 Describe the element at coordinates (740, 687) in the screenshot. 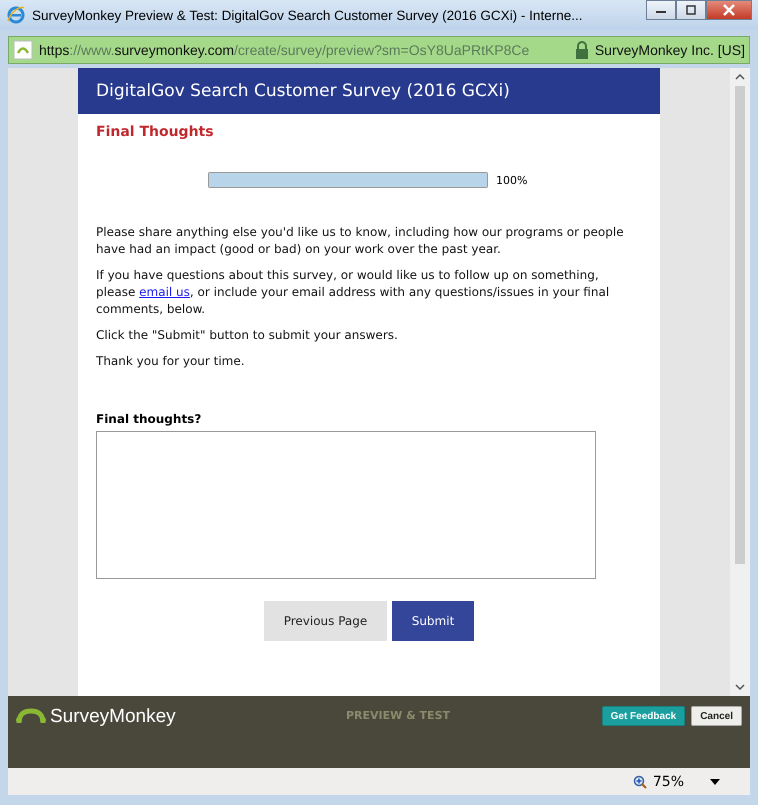

I see `scroll-down-icon` at that location.